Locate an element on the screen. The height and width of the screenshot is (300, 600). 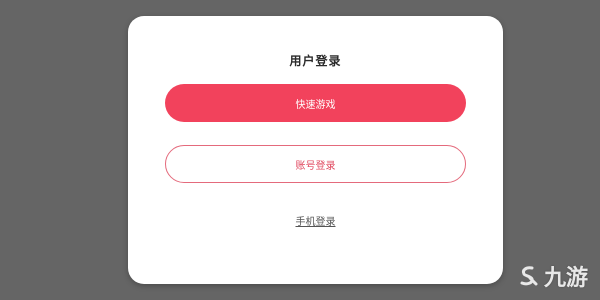
quick-play-label: 快速游戏 is located at coordinates (315, 105).